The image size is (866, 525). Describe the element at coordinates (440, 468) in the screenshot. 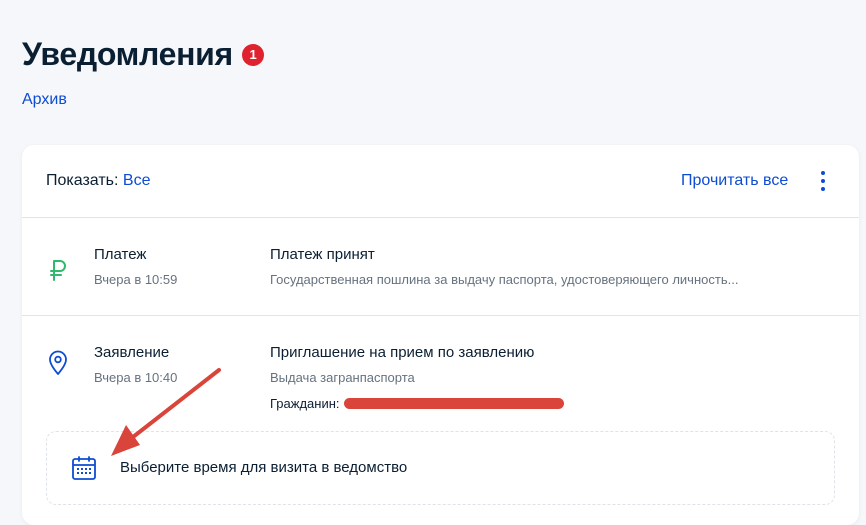

I see `choose-visit-time-button: Выберите время для визита в ведомство` at that location.